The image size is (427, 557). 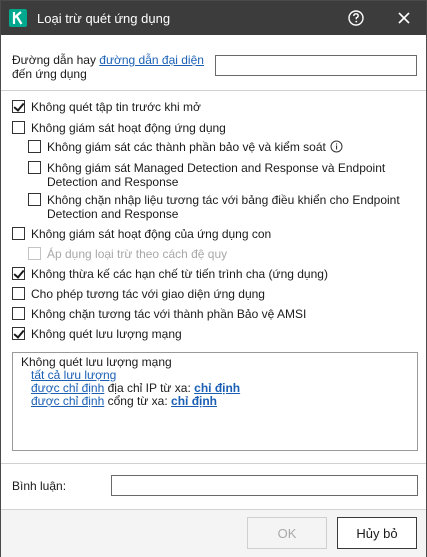 What do you see at coordinates (116, 107) in the screenshot?
I see `option-label: Không quét tập tin trước khi mở` at bounding box center [116, 107].